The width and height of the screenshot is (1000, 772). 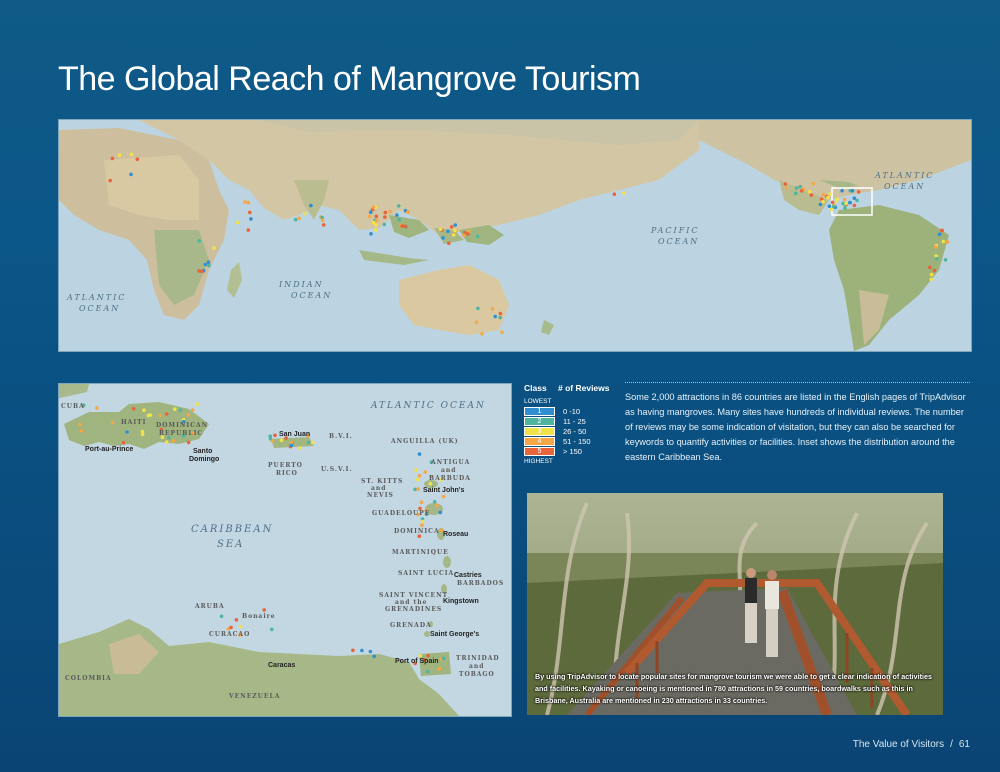 I want to click on ocean-label-pacific: PACIFIC, so click(x=675, y=230).